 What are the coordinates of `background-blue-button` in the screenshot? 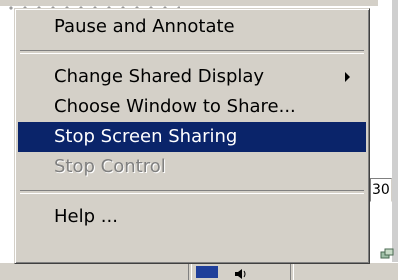 It's located at (207, 272).